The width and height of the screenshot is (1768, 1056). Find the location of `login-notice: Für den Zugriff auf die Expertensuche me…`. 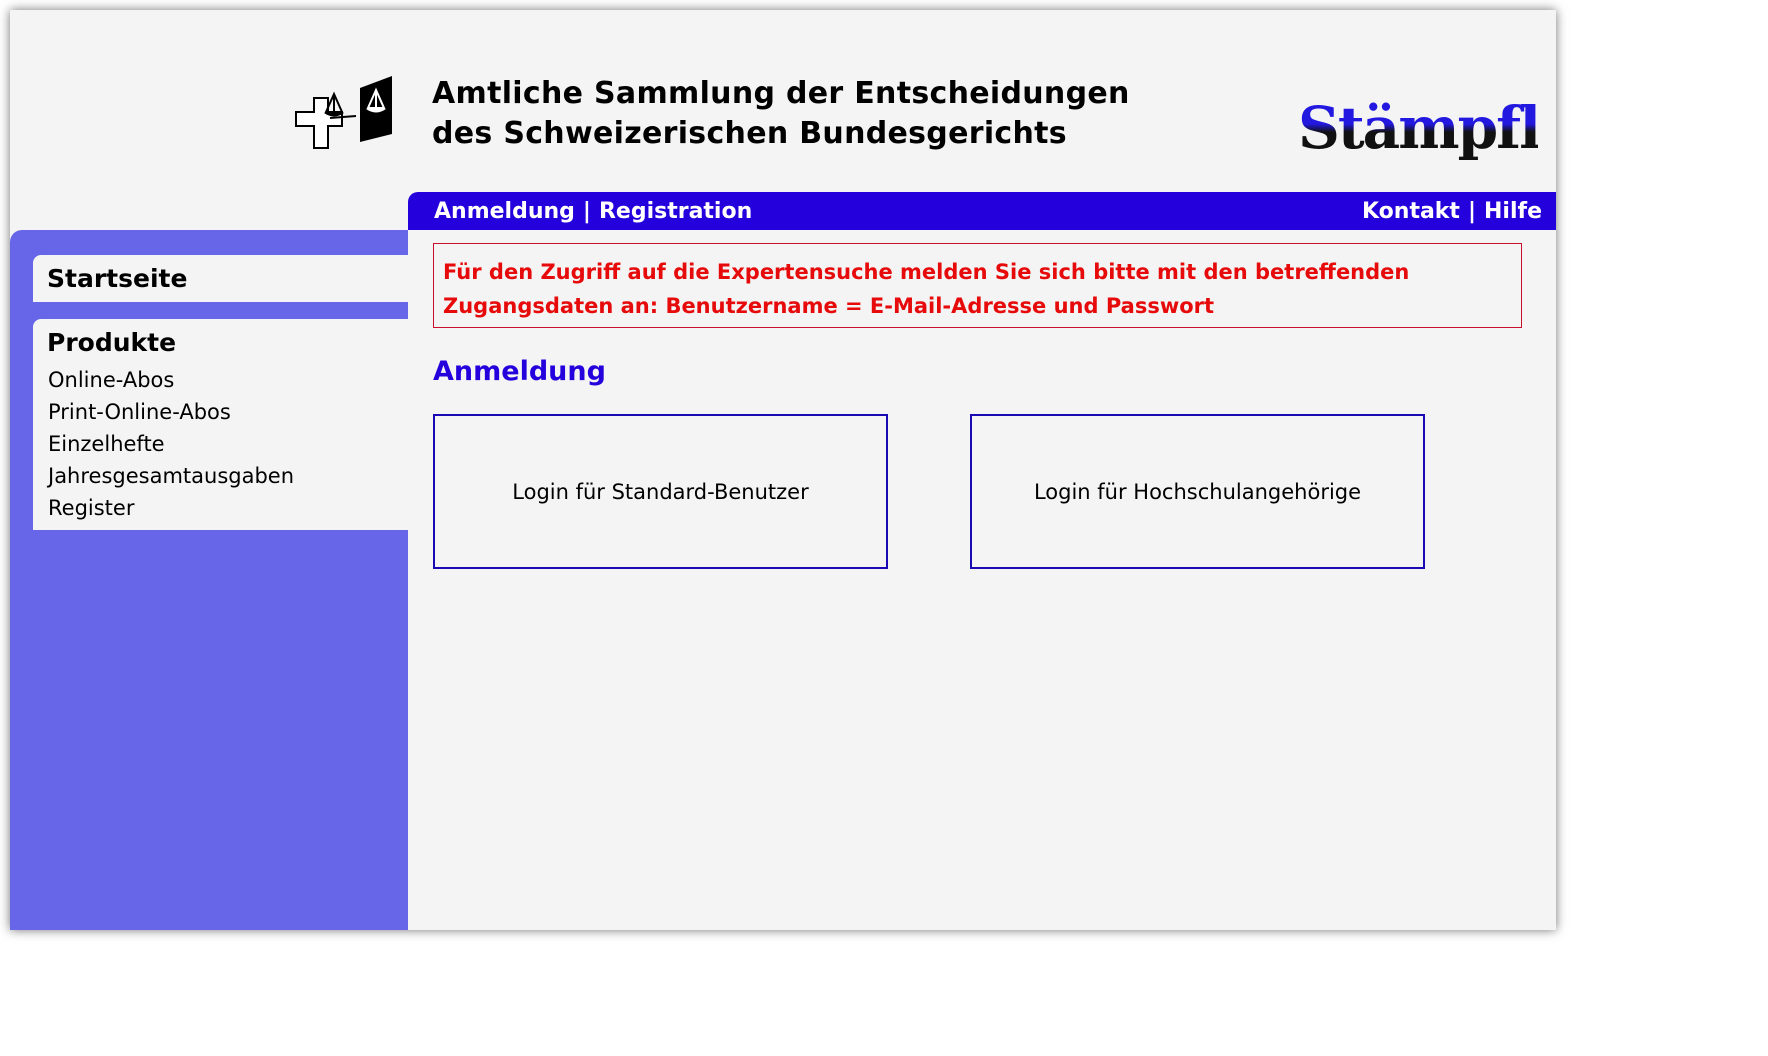

login-notice: Für den Zugriff auf die Expertensuche me… is located at coordinates (977, 285).